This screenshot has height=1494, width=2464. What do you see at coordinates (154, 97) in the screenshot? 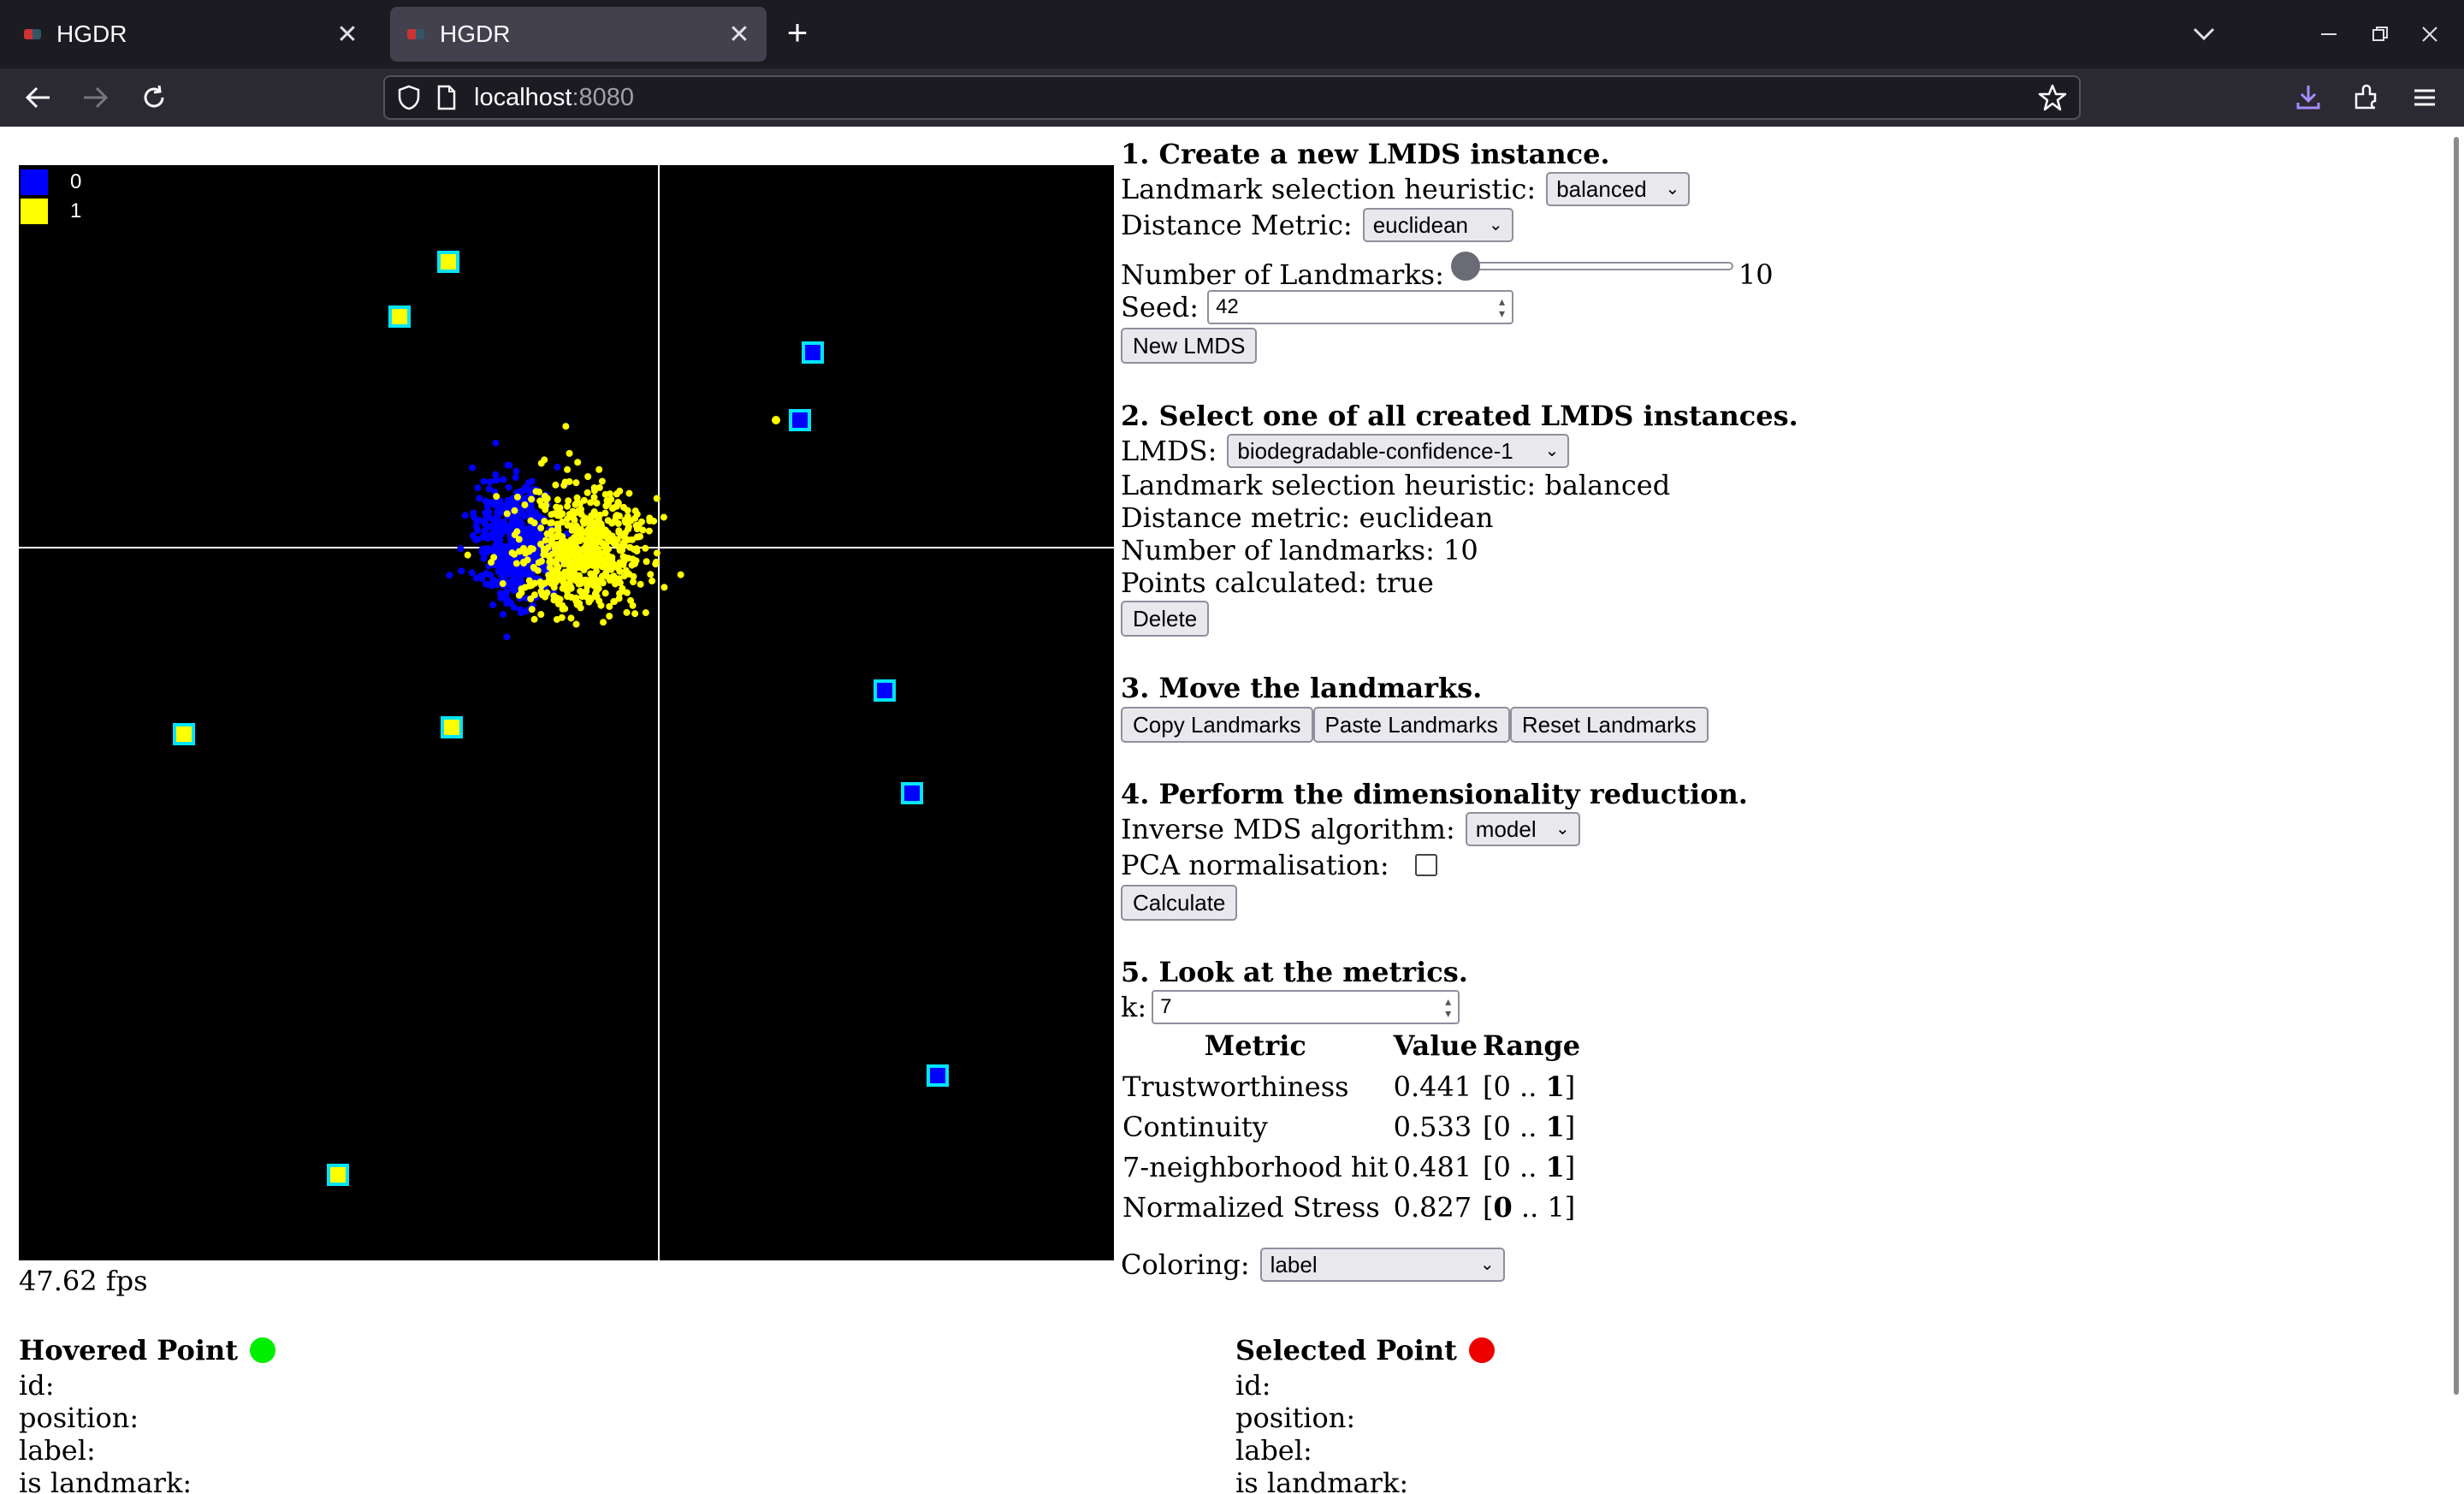
I see `reload-icon` at bounding box center [154, 97].